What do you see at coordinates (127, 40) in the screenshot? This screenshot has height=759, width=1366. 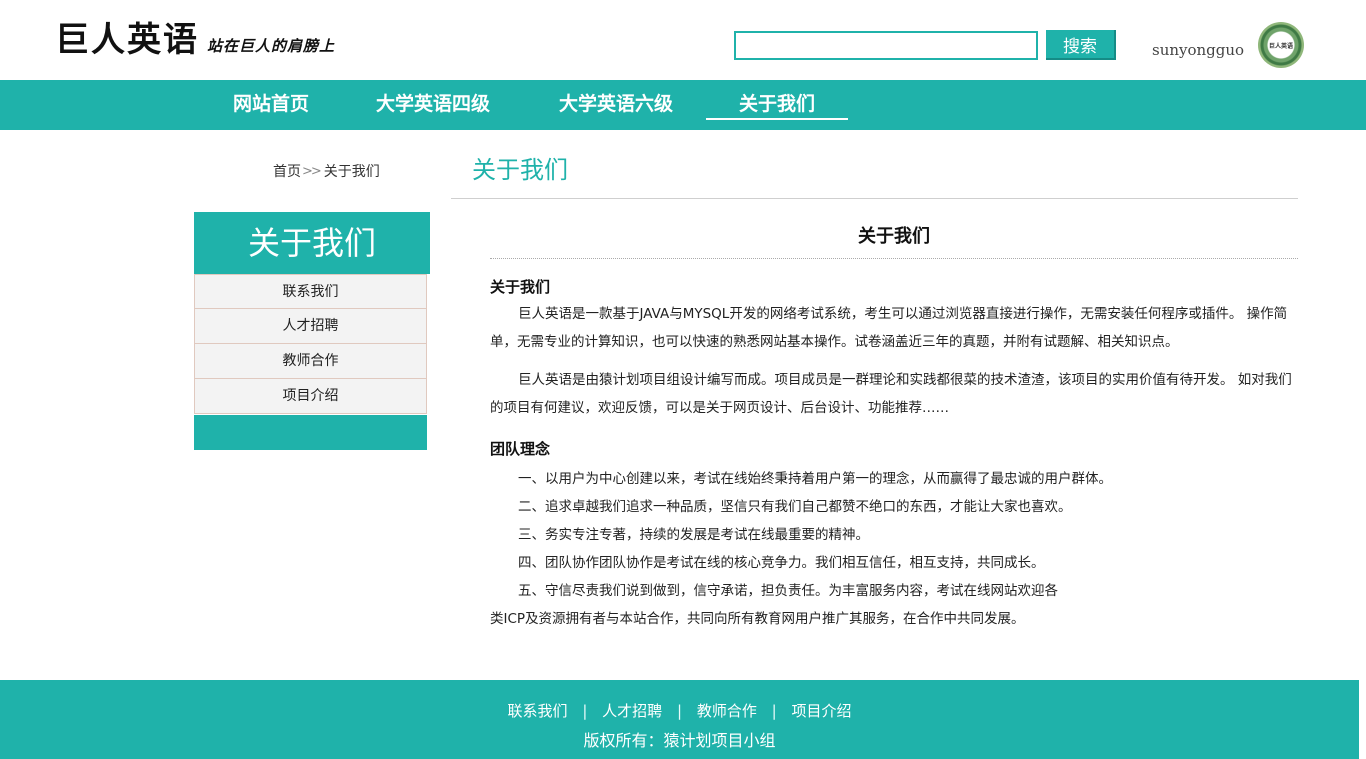 I see `logo-title: 巨人英语` at bounding box center [127, 40].